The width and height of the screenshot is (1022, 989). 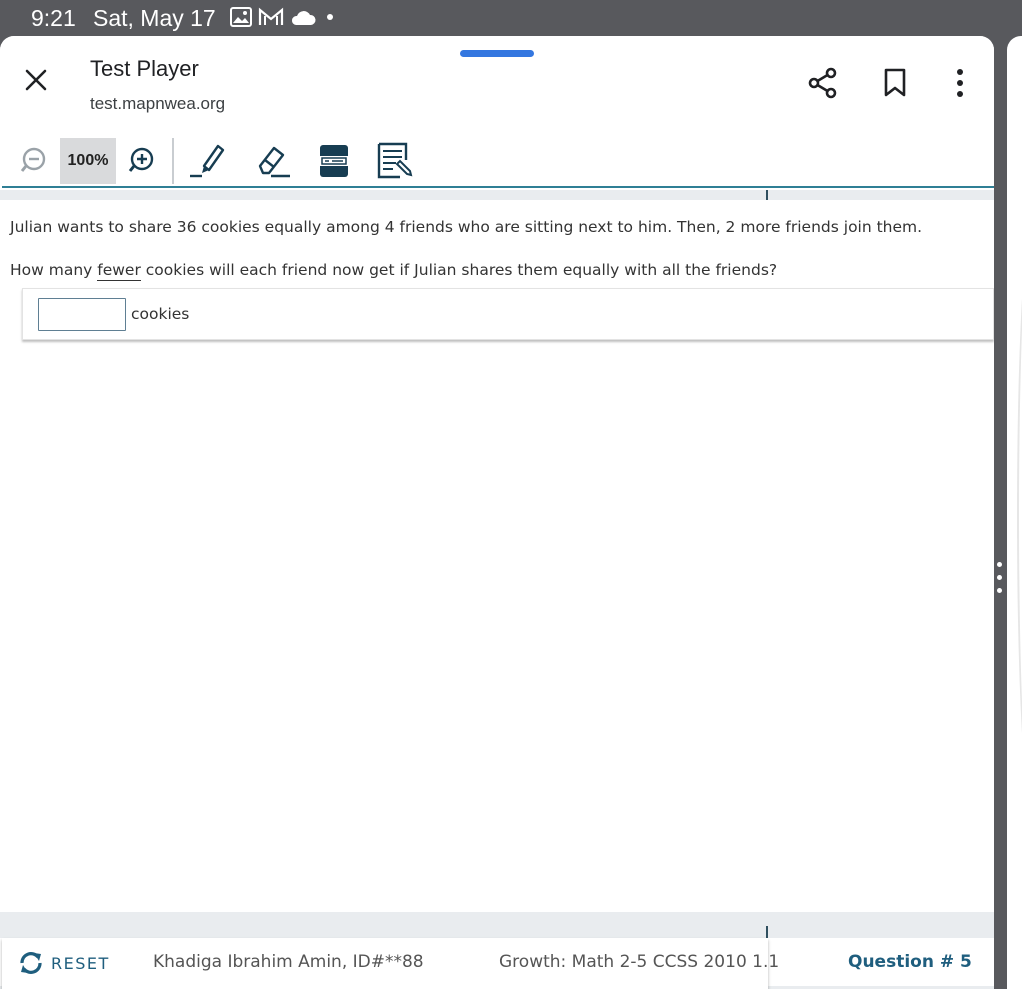 I want to click on page-gap, so click(x=497, y=195).